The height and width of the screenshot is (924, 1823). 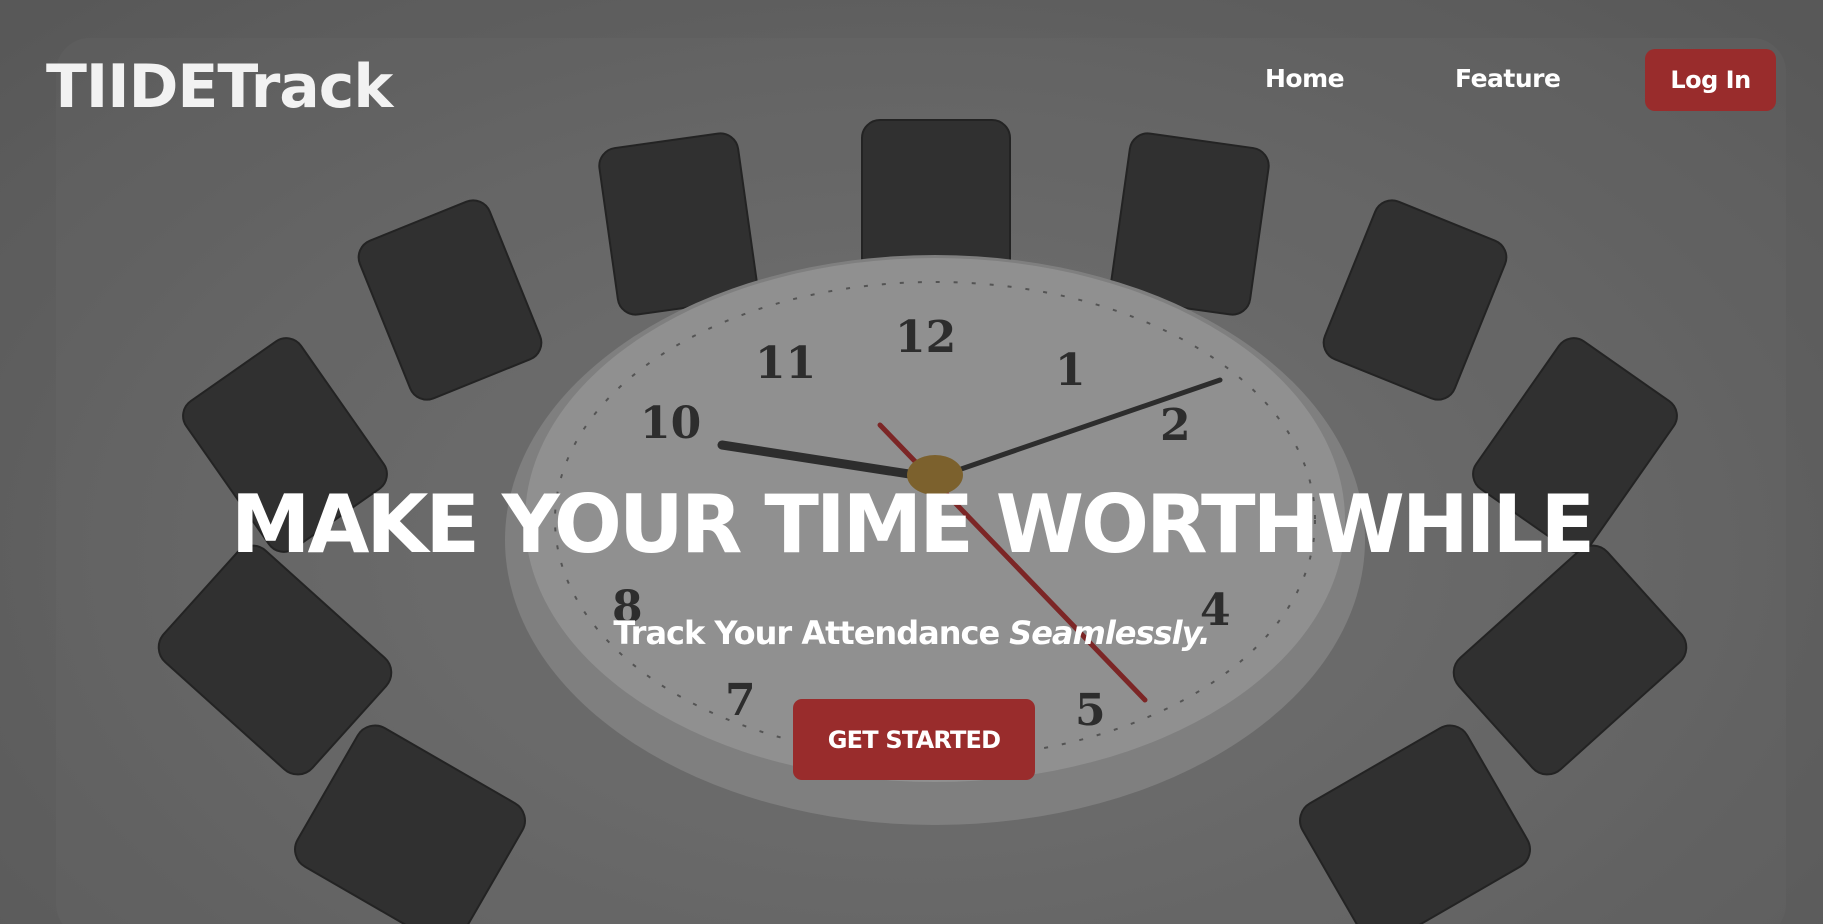 I want to click on brand-logo: TIIDETrack, so click(x=219, y=87).